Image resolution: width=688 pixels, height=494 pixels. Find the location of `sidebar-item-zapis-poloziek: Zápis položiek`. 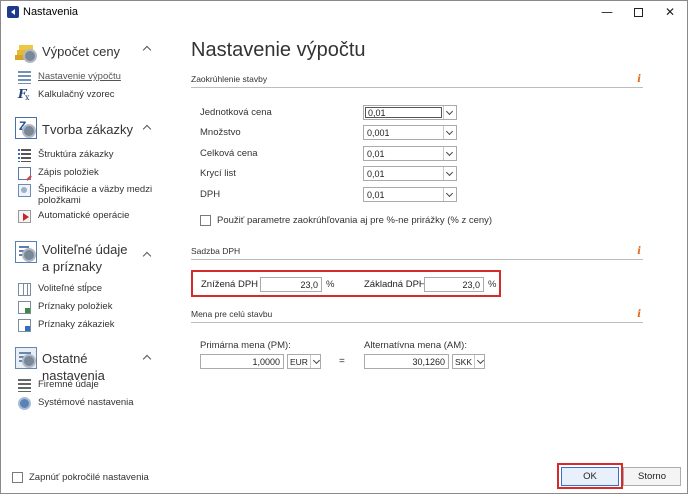

sidebar-item-zapis-poloziek: Zápis položiek is located at coordinates (85, 173).